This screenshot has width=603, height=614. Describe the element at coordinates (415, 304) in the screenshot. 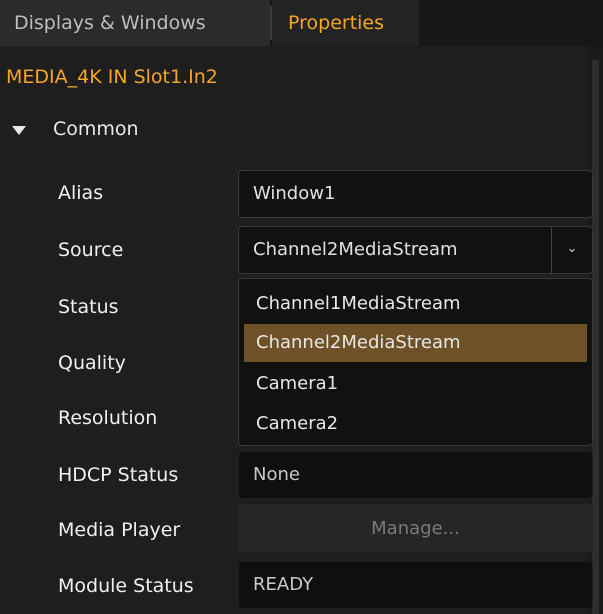

I see `dropdown-option: Channel1MediaStream` at that location.